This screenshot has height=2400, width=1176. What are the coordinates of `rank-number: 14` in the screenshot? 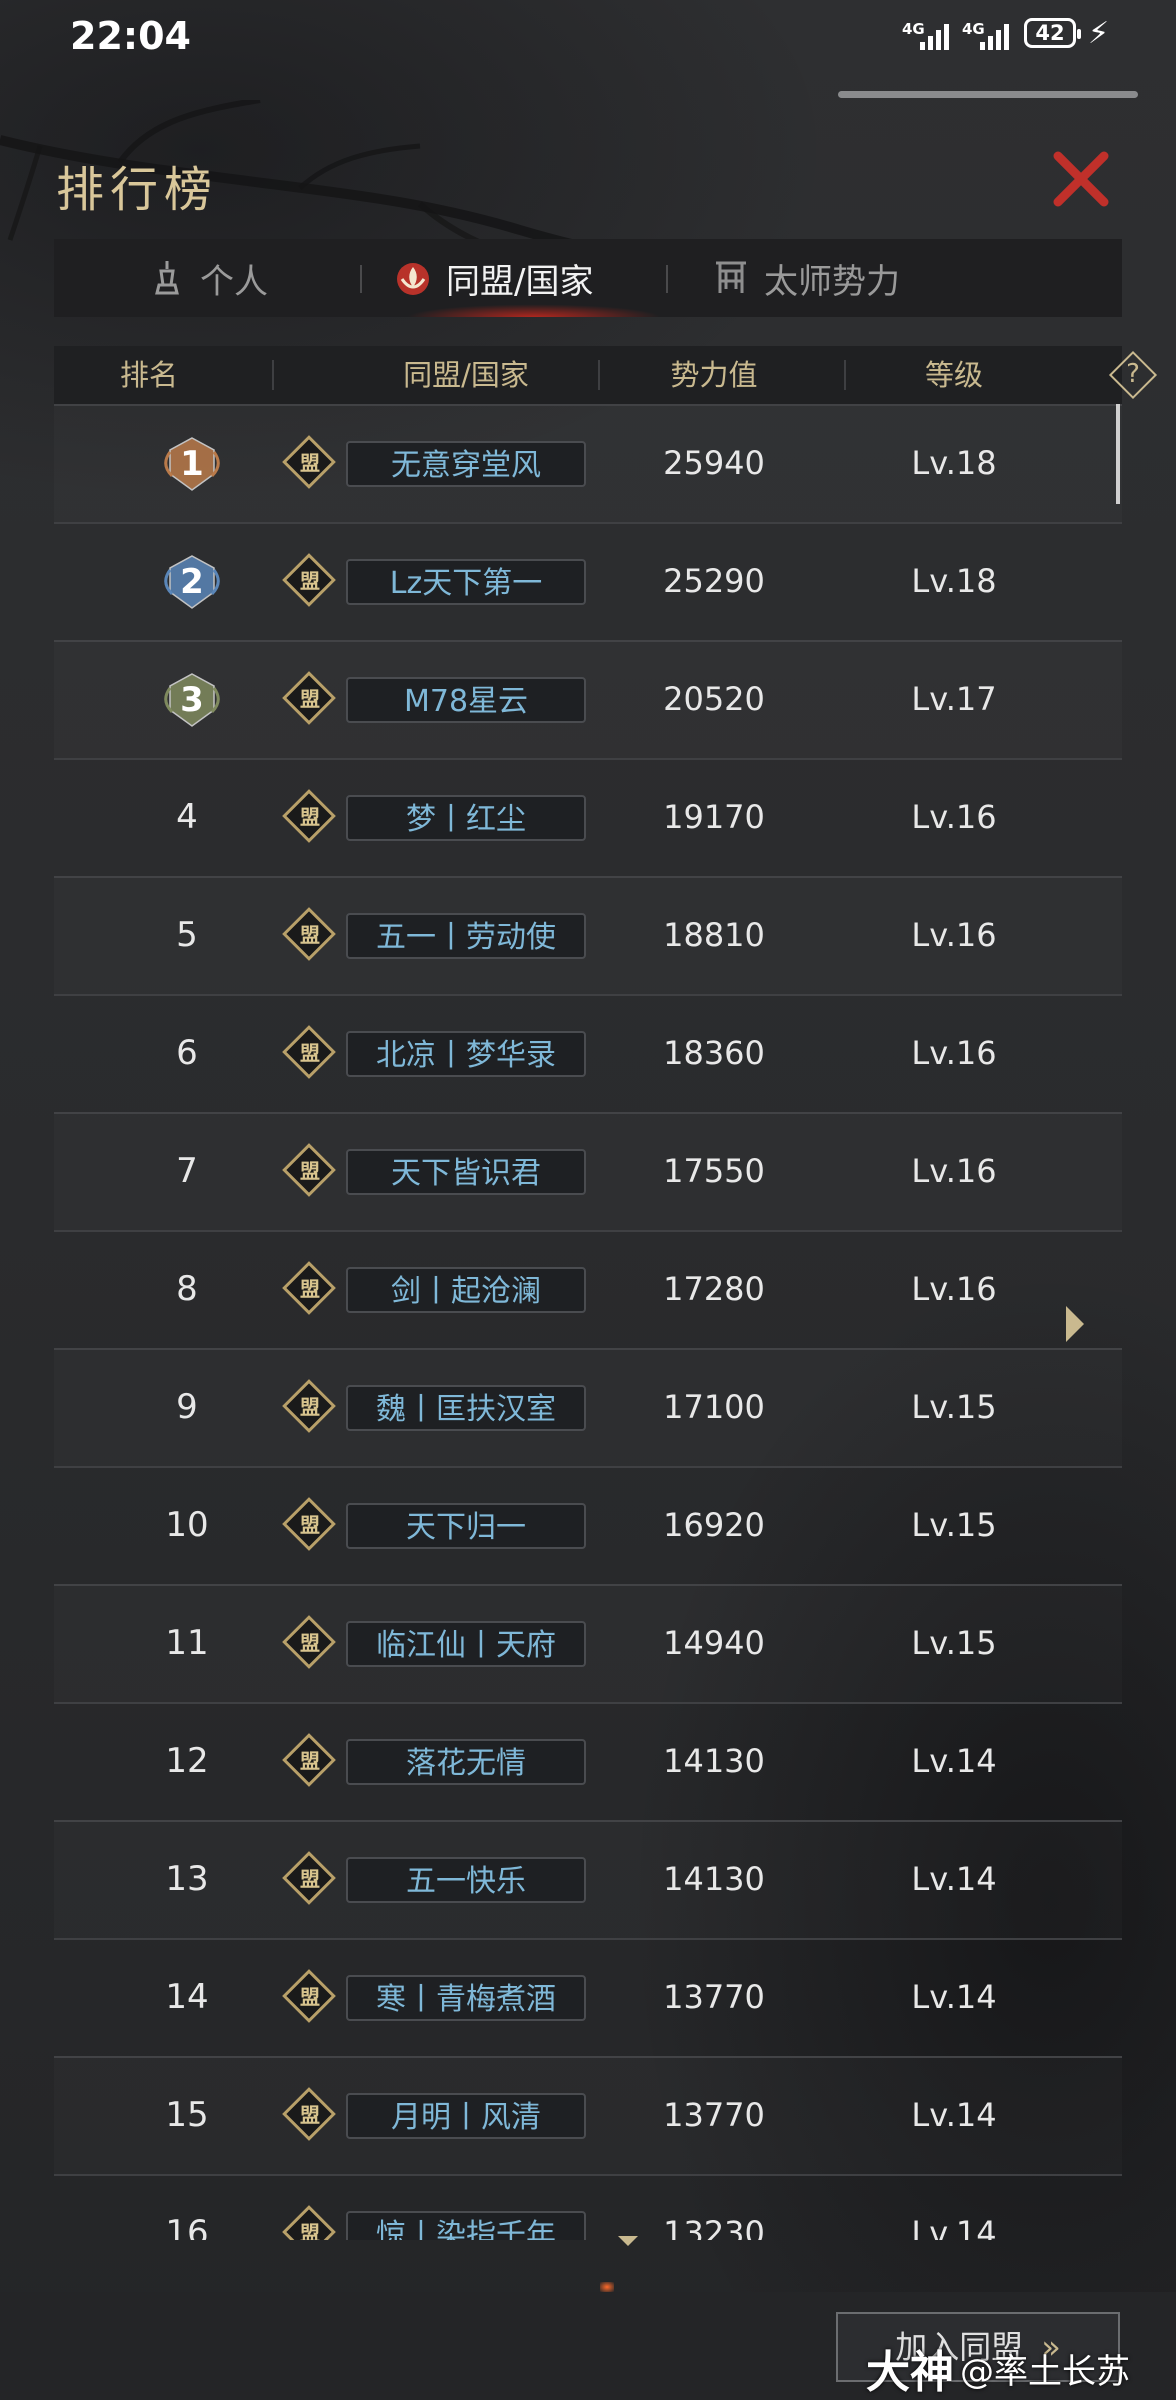 It's located at (187, 1997).